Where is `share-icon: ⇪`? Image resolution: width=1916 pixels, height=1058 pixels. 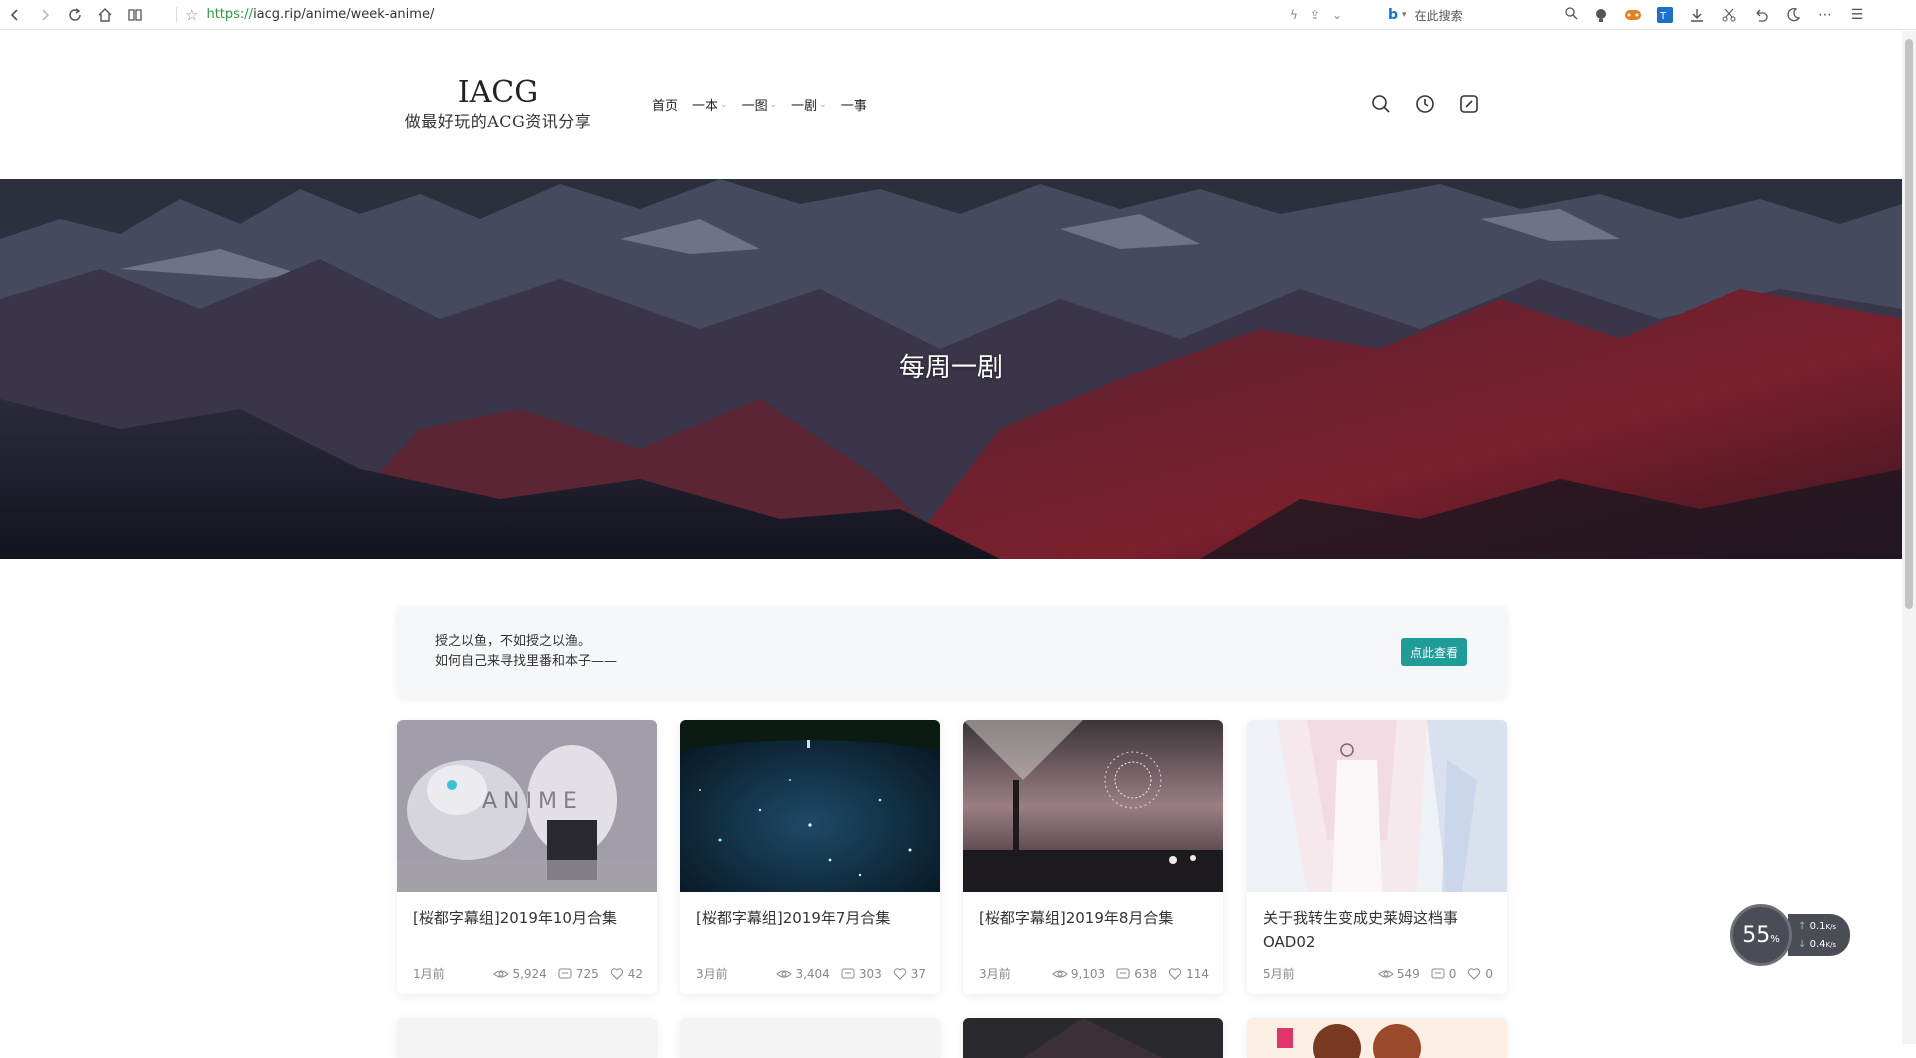
share-icon: ⇪ is located at coordinates (1315, 15).